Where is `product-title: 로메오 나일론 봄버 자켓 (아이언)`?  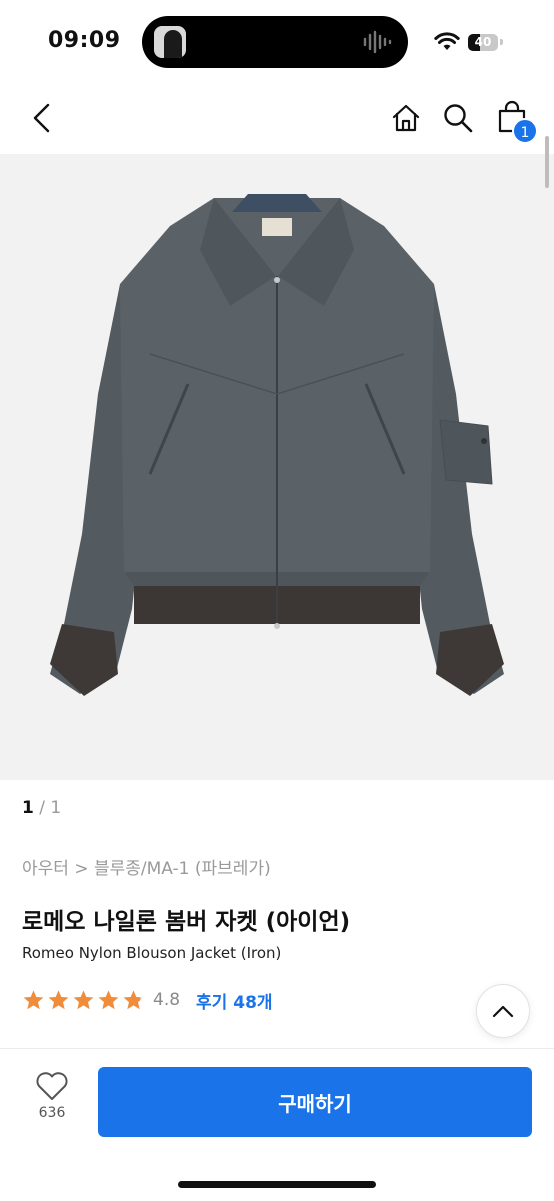 product-title: 로메오 나일론 봄버 자켓 (아이언) is located at coordinates (186, 922).